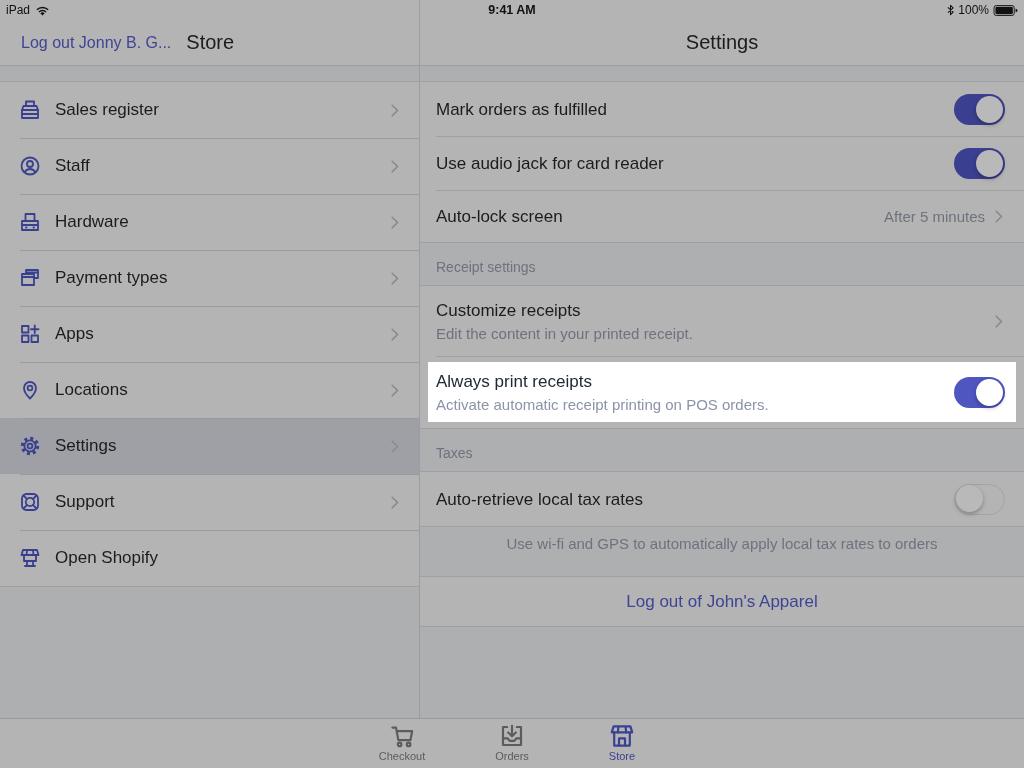 The image size is (1024, 768). What do you see at coordinates (550, 163) in the screenshot?
I see `setting-label: Use audio jack for card reader` at bounding box center [550, 163].